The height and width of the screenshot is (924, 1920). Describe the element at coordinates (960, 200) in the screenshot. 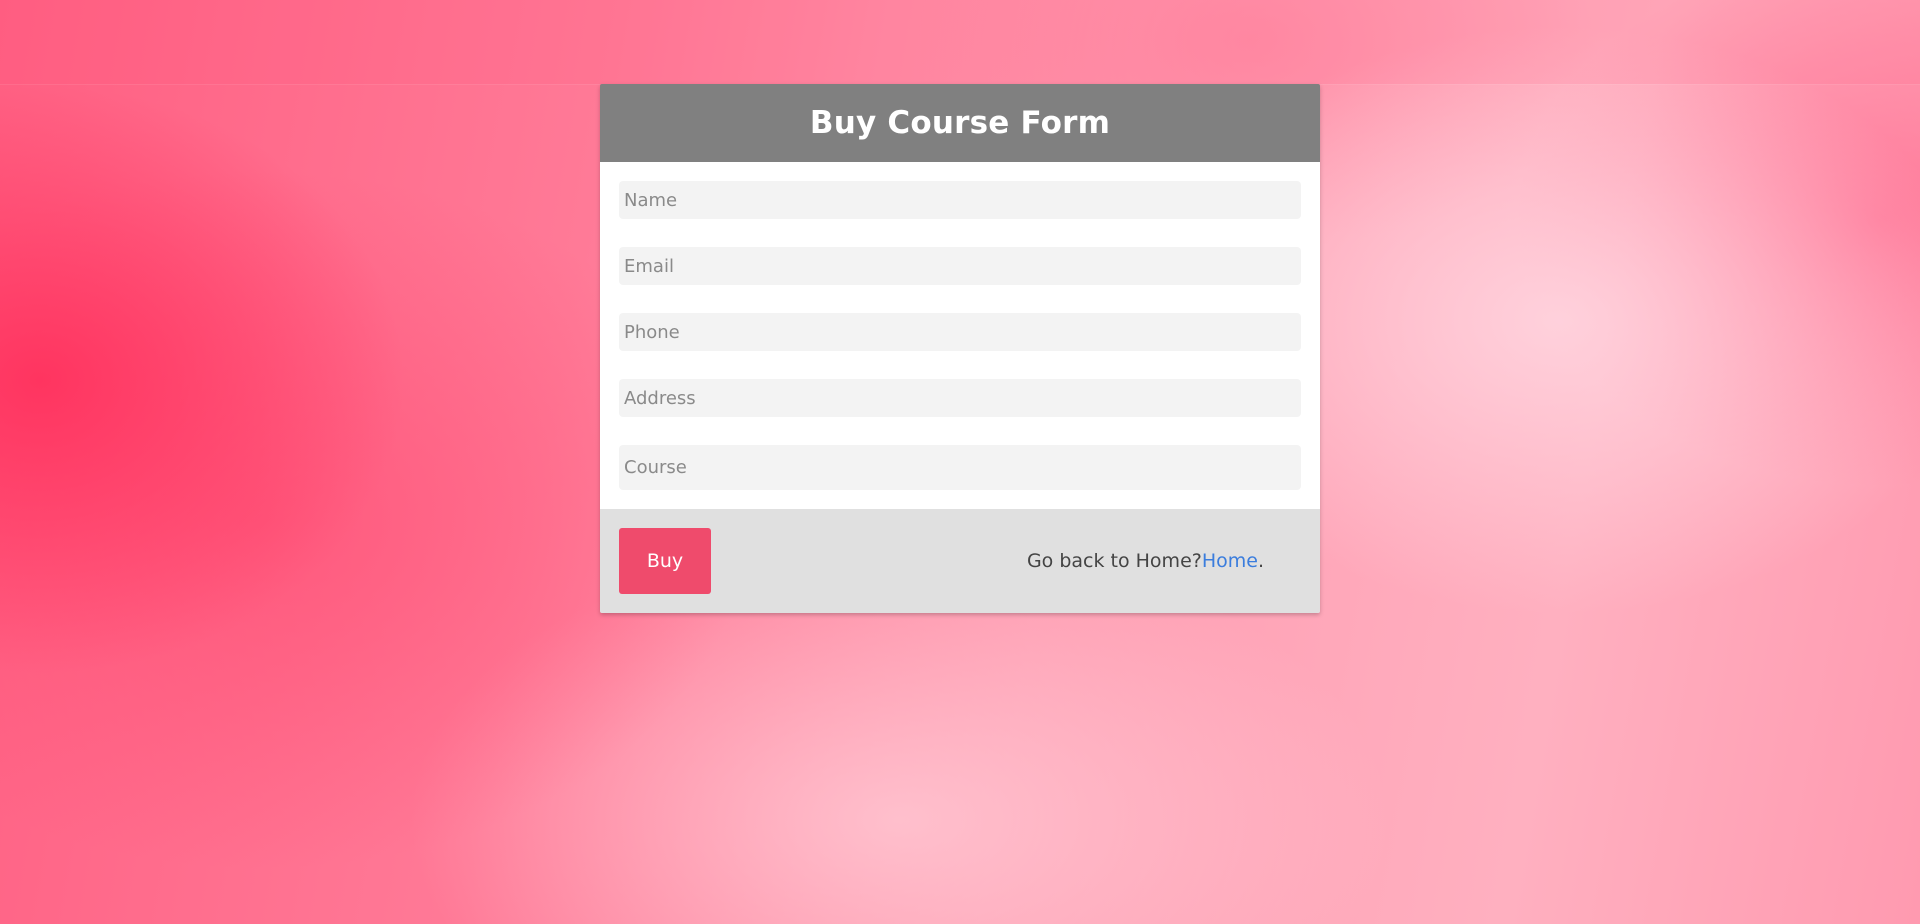

I see `name-input` at that location.